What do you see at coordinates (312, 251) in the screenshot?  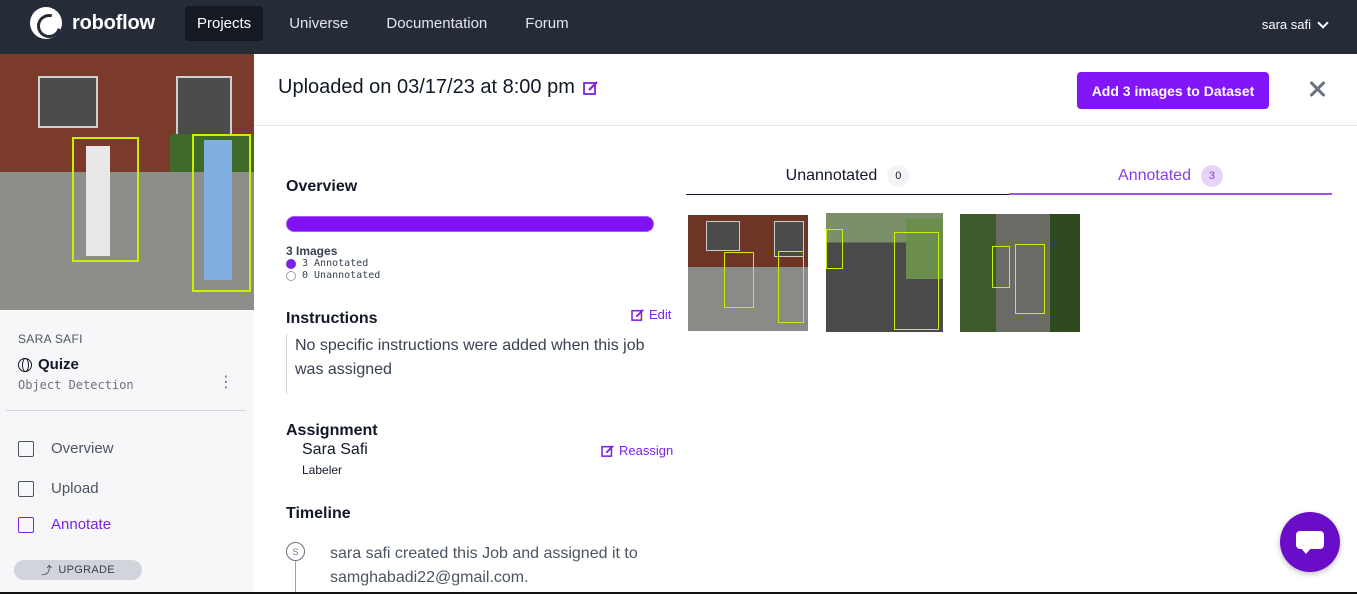 I see `image-count: 3 Images` at bounding box center [312, 251].